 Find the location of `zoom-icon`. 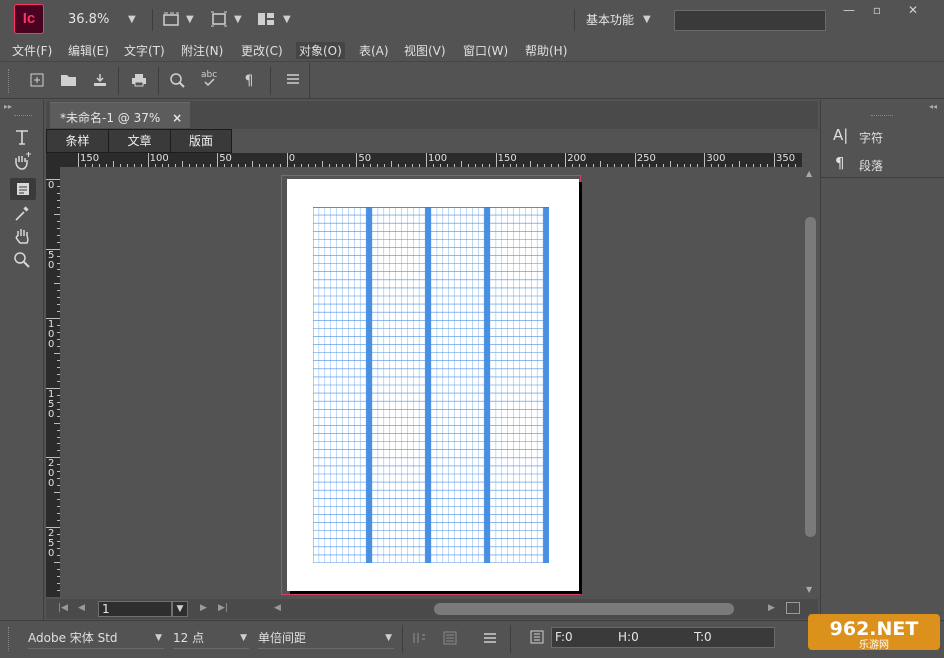

zoom-icon is located at coordinates (22, 261).